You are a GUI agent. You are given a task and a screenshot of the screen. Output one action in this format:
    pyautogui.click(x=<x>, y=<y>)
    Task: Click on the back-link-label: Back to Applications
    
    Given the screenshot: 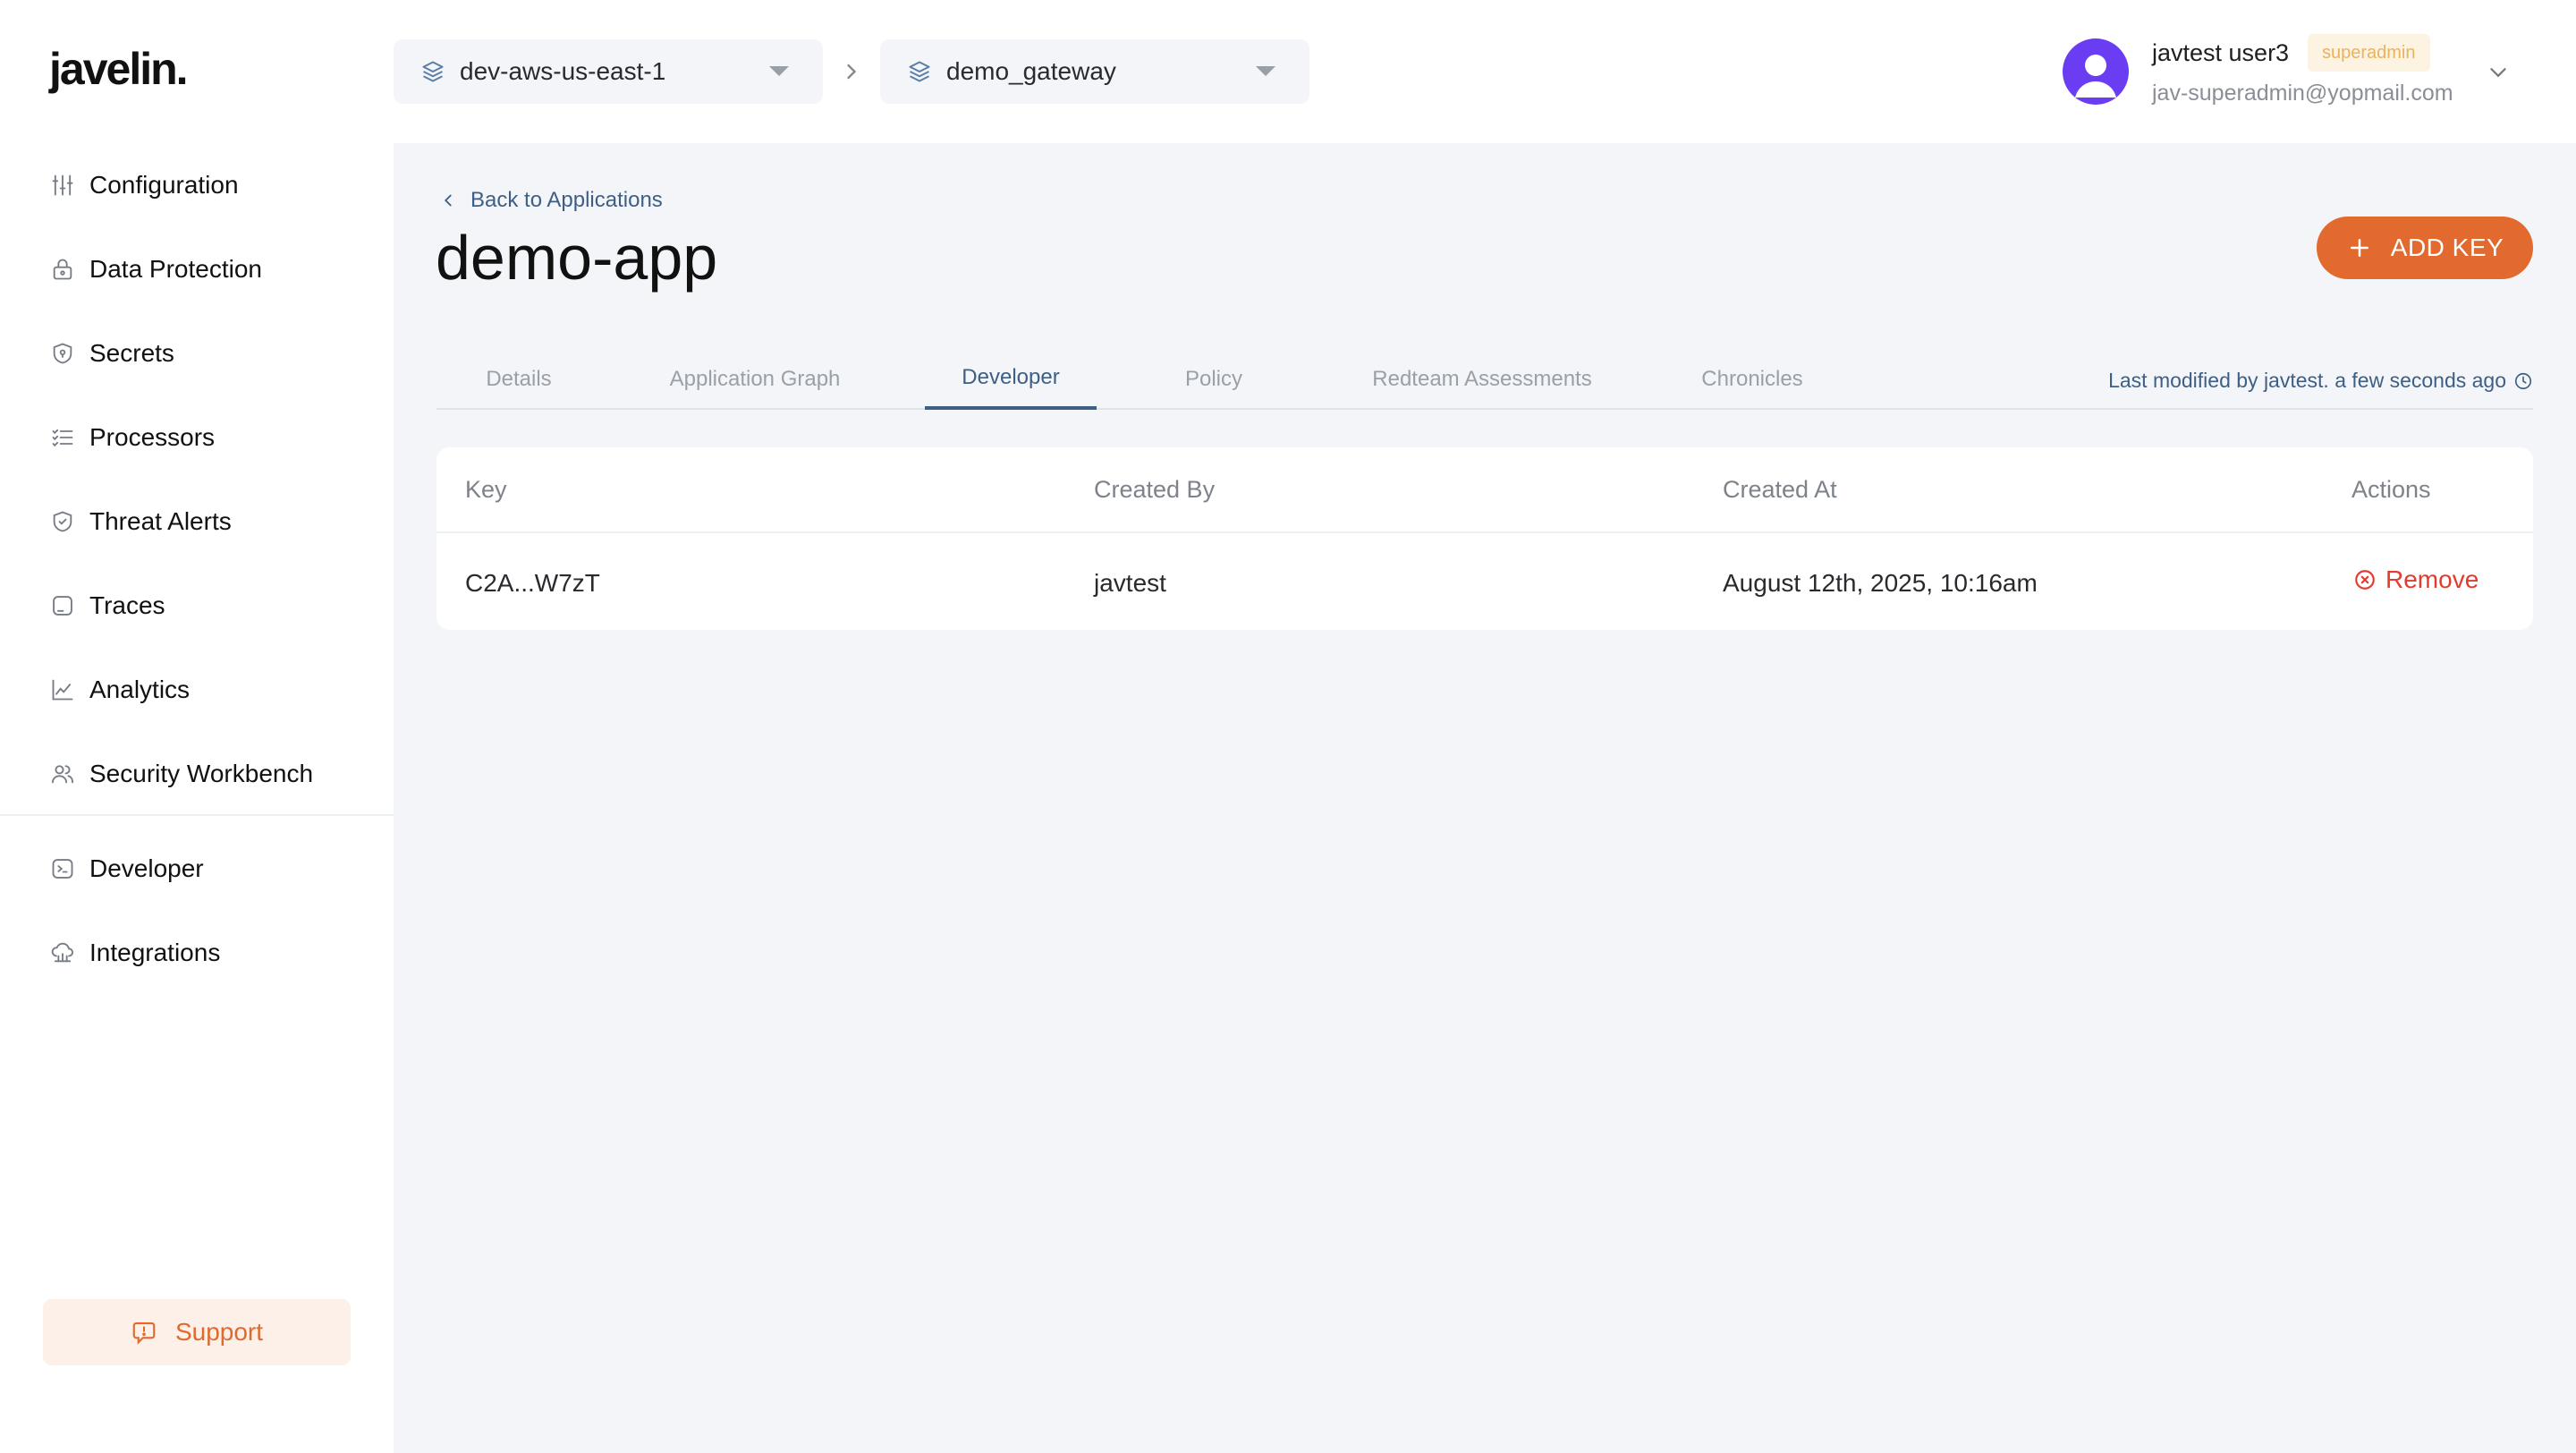 What is the action you would take?
    pyautogui.click(x=566, y=200)
    